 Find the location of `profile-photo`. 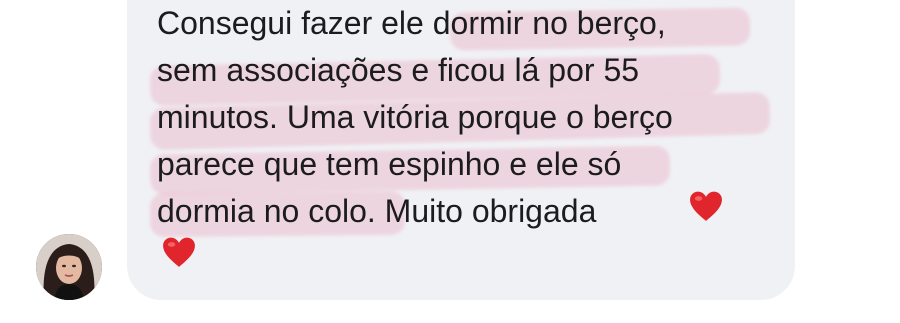

profile-photo is located at coordinates (69, 267).